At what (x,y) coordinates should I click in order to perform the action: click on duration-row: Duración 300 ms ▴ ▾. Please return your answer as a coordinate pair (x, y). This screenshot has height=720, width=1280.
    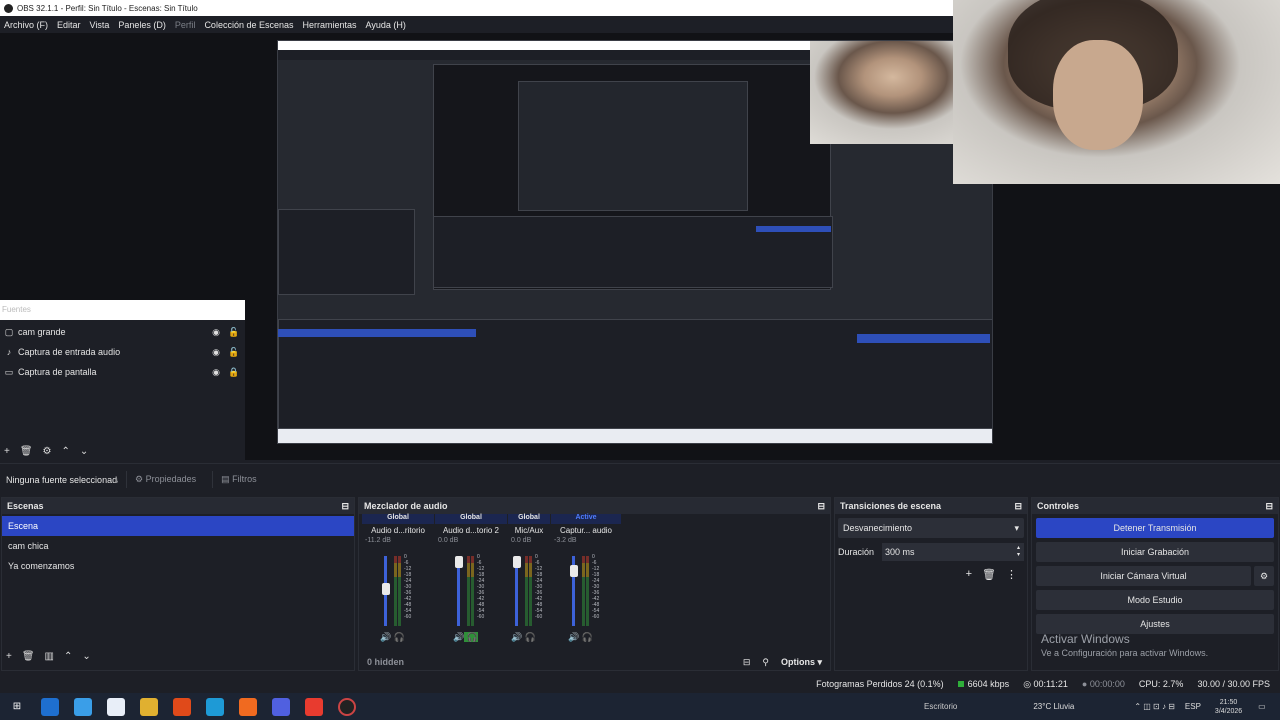
    Looking at the image, I should click on (931, 552).